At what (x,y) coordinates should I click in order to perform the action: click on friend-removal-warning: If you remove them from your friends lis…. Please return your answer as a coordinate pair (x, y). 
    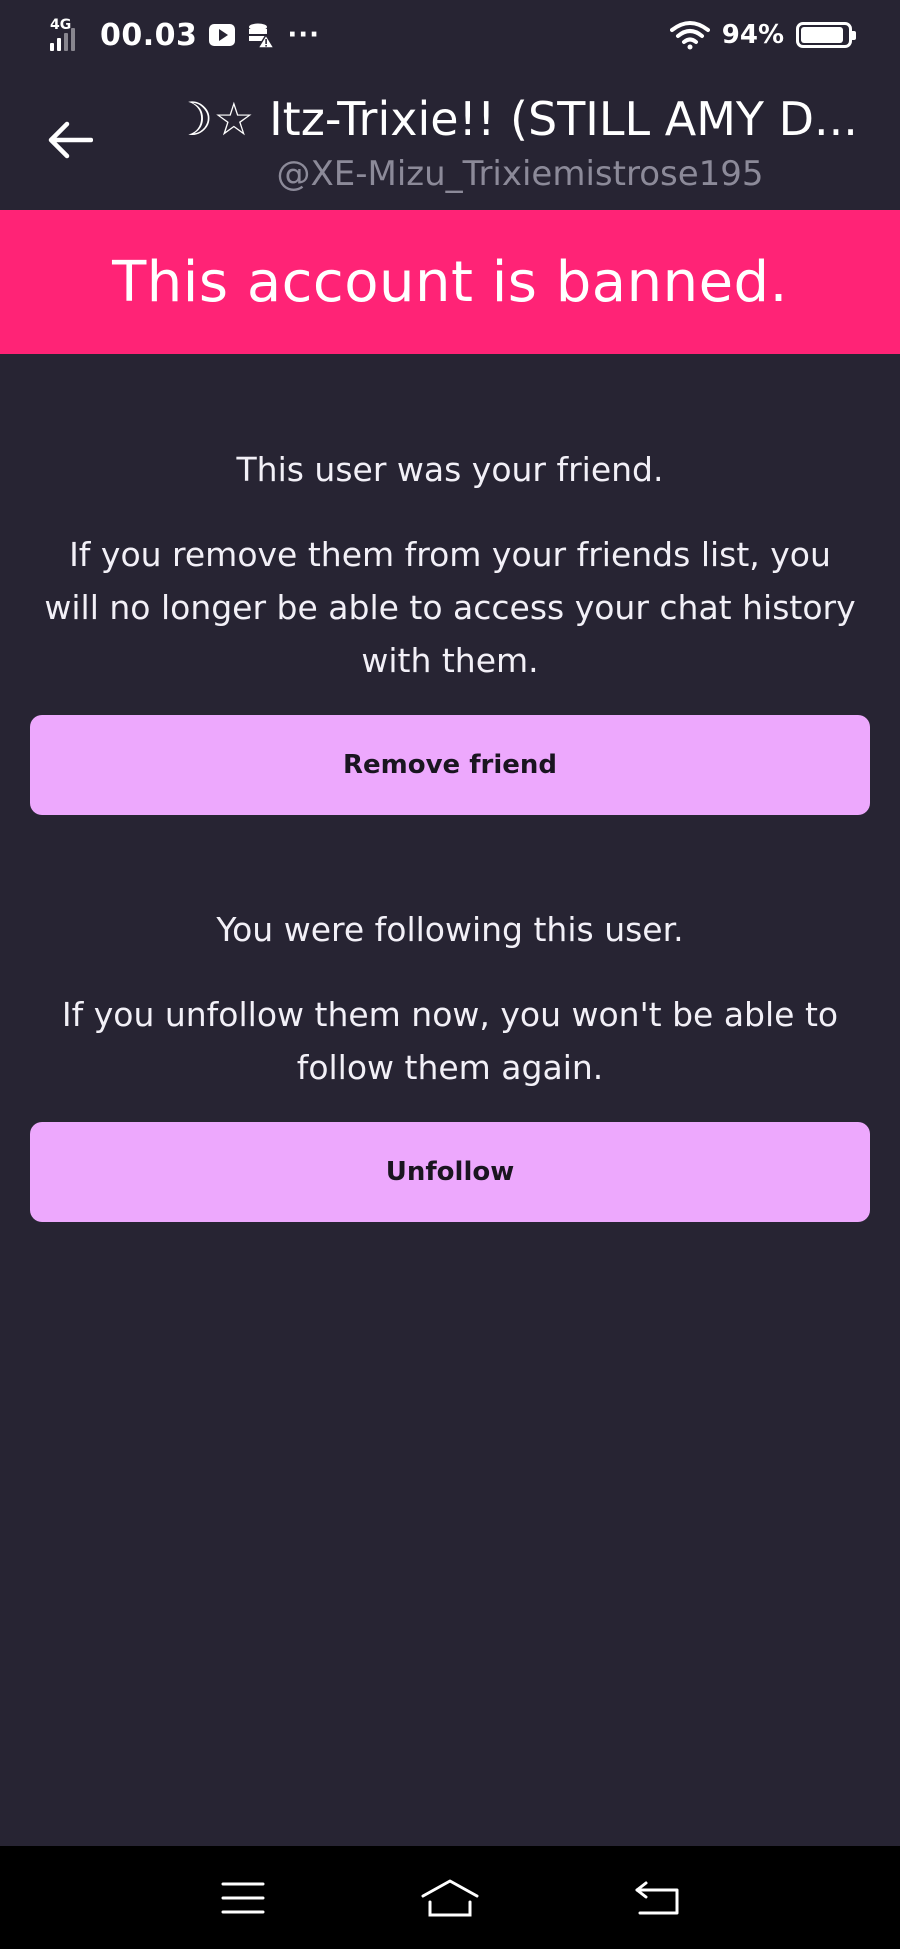
    Looking at the image, I should click on (450, 607).